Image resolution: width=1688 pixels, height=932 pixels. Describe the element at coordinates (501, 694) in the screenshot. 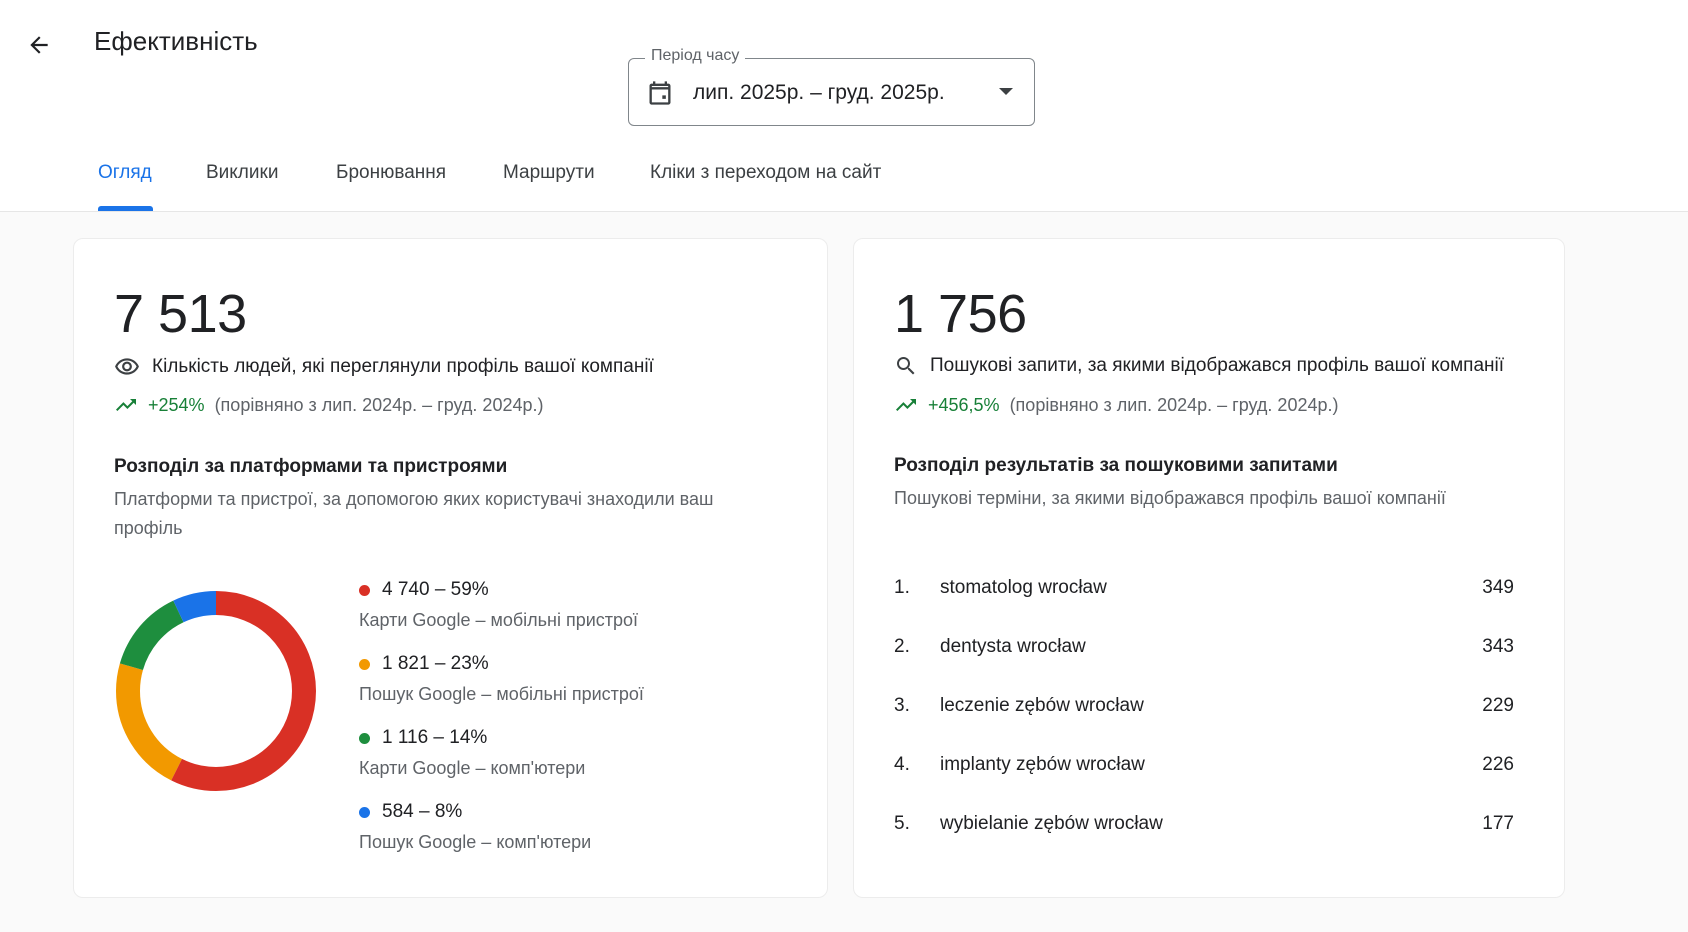

I see `legend-desc: Пошук Google – мобільні пристрої` at that location.